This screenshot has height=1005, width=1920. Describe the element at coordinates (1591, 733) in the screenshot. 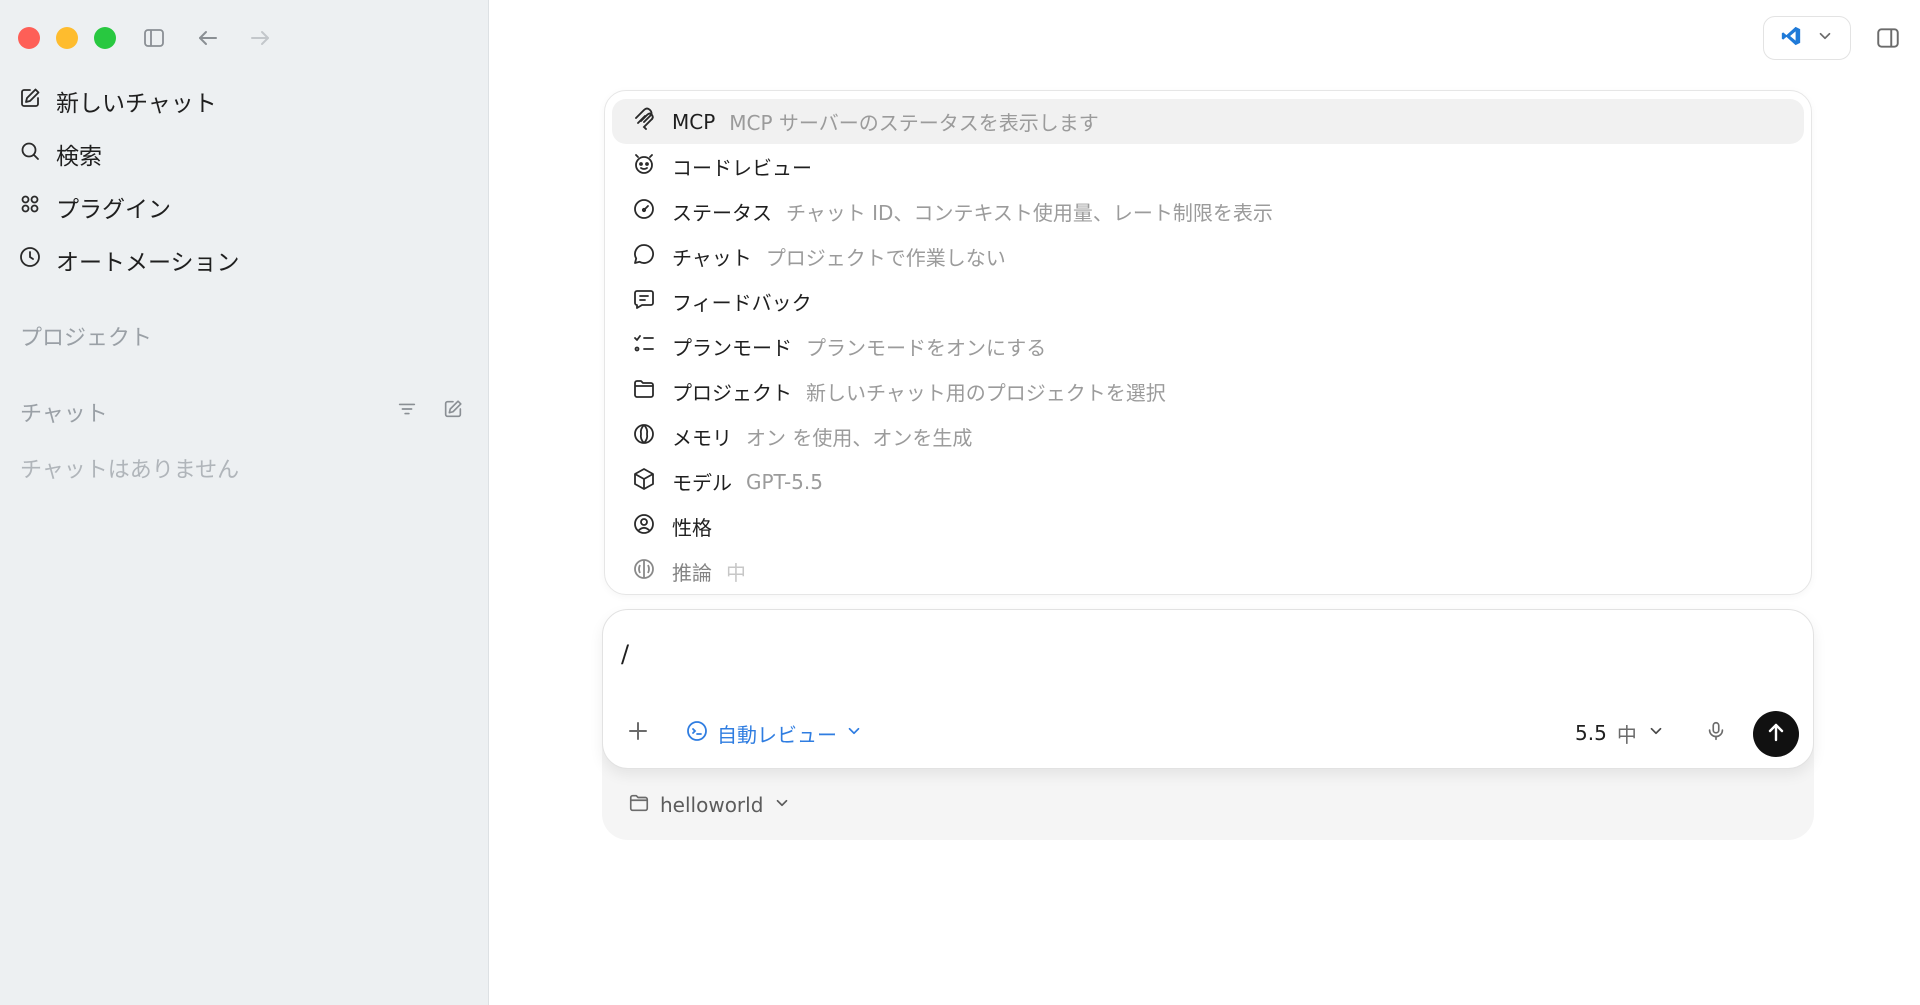

I see `model-version: 5.5` at that location.